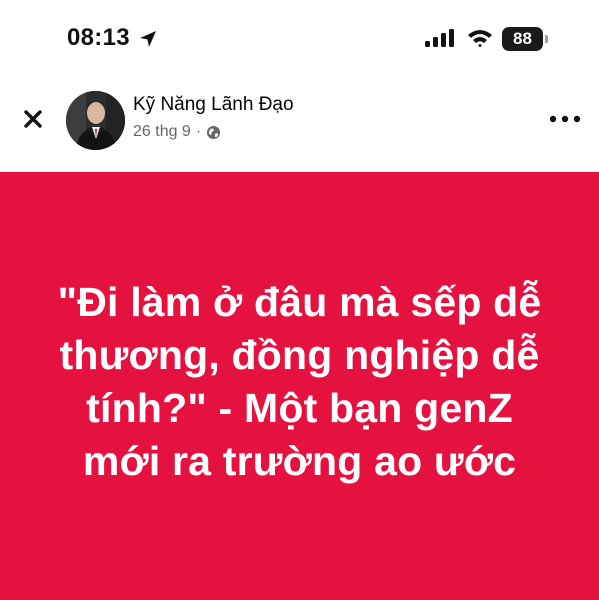 The width and height of the screenshot is (599, 600). What do you see at coordinates (299, 302) in the screenshot?
I see `post-text-line: "Đi làm ở đâu mà sếp dễ` at bounding box center [299, 302].